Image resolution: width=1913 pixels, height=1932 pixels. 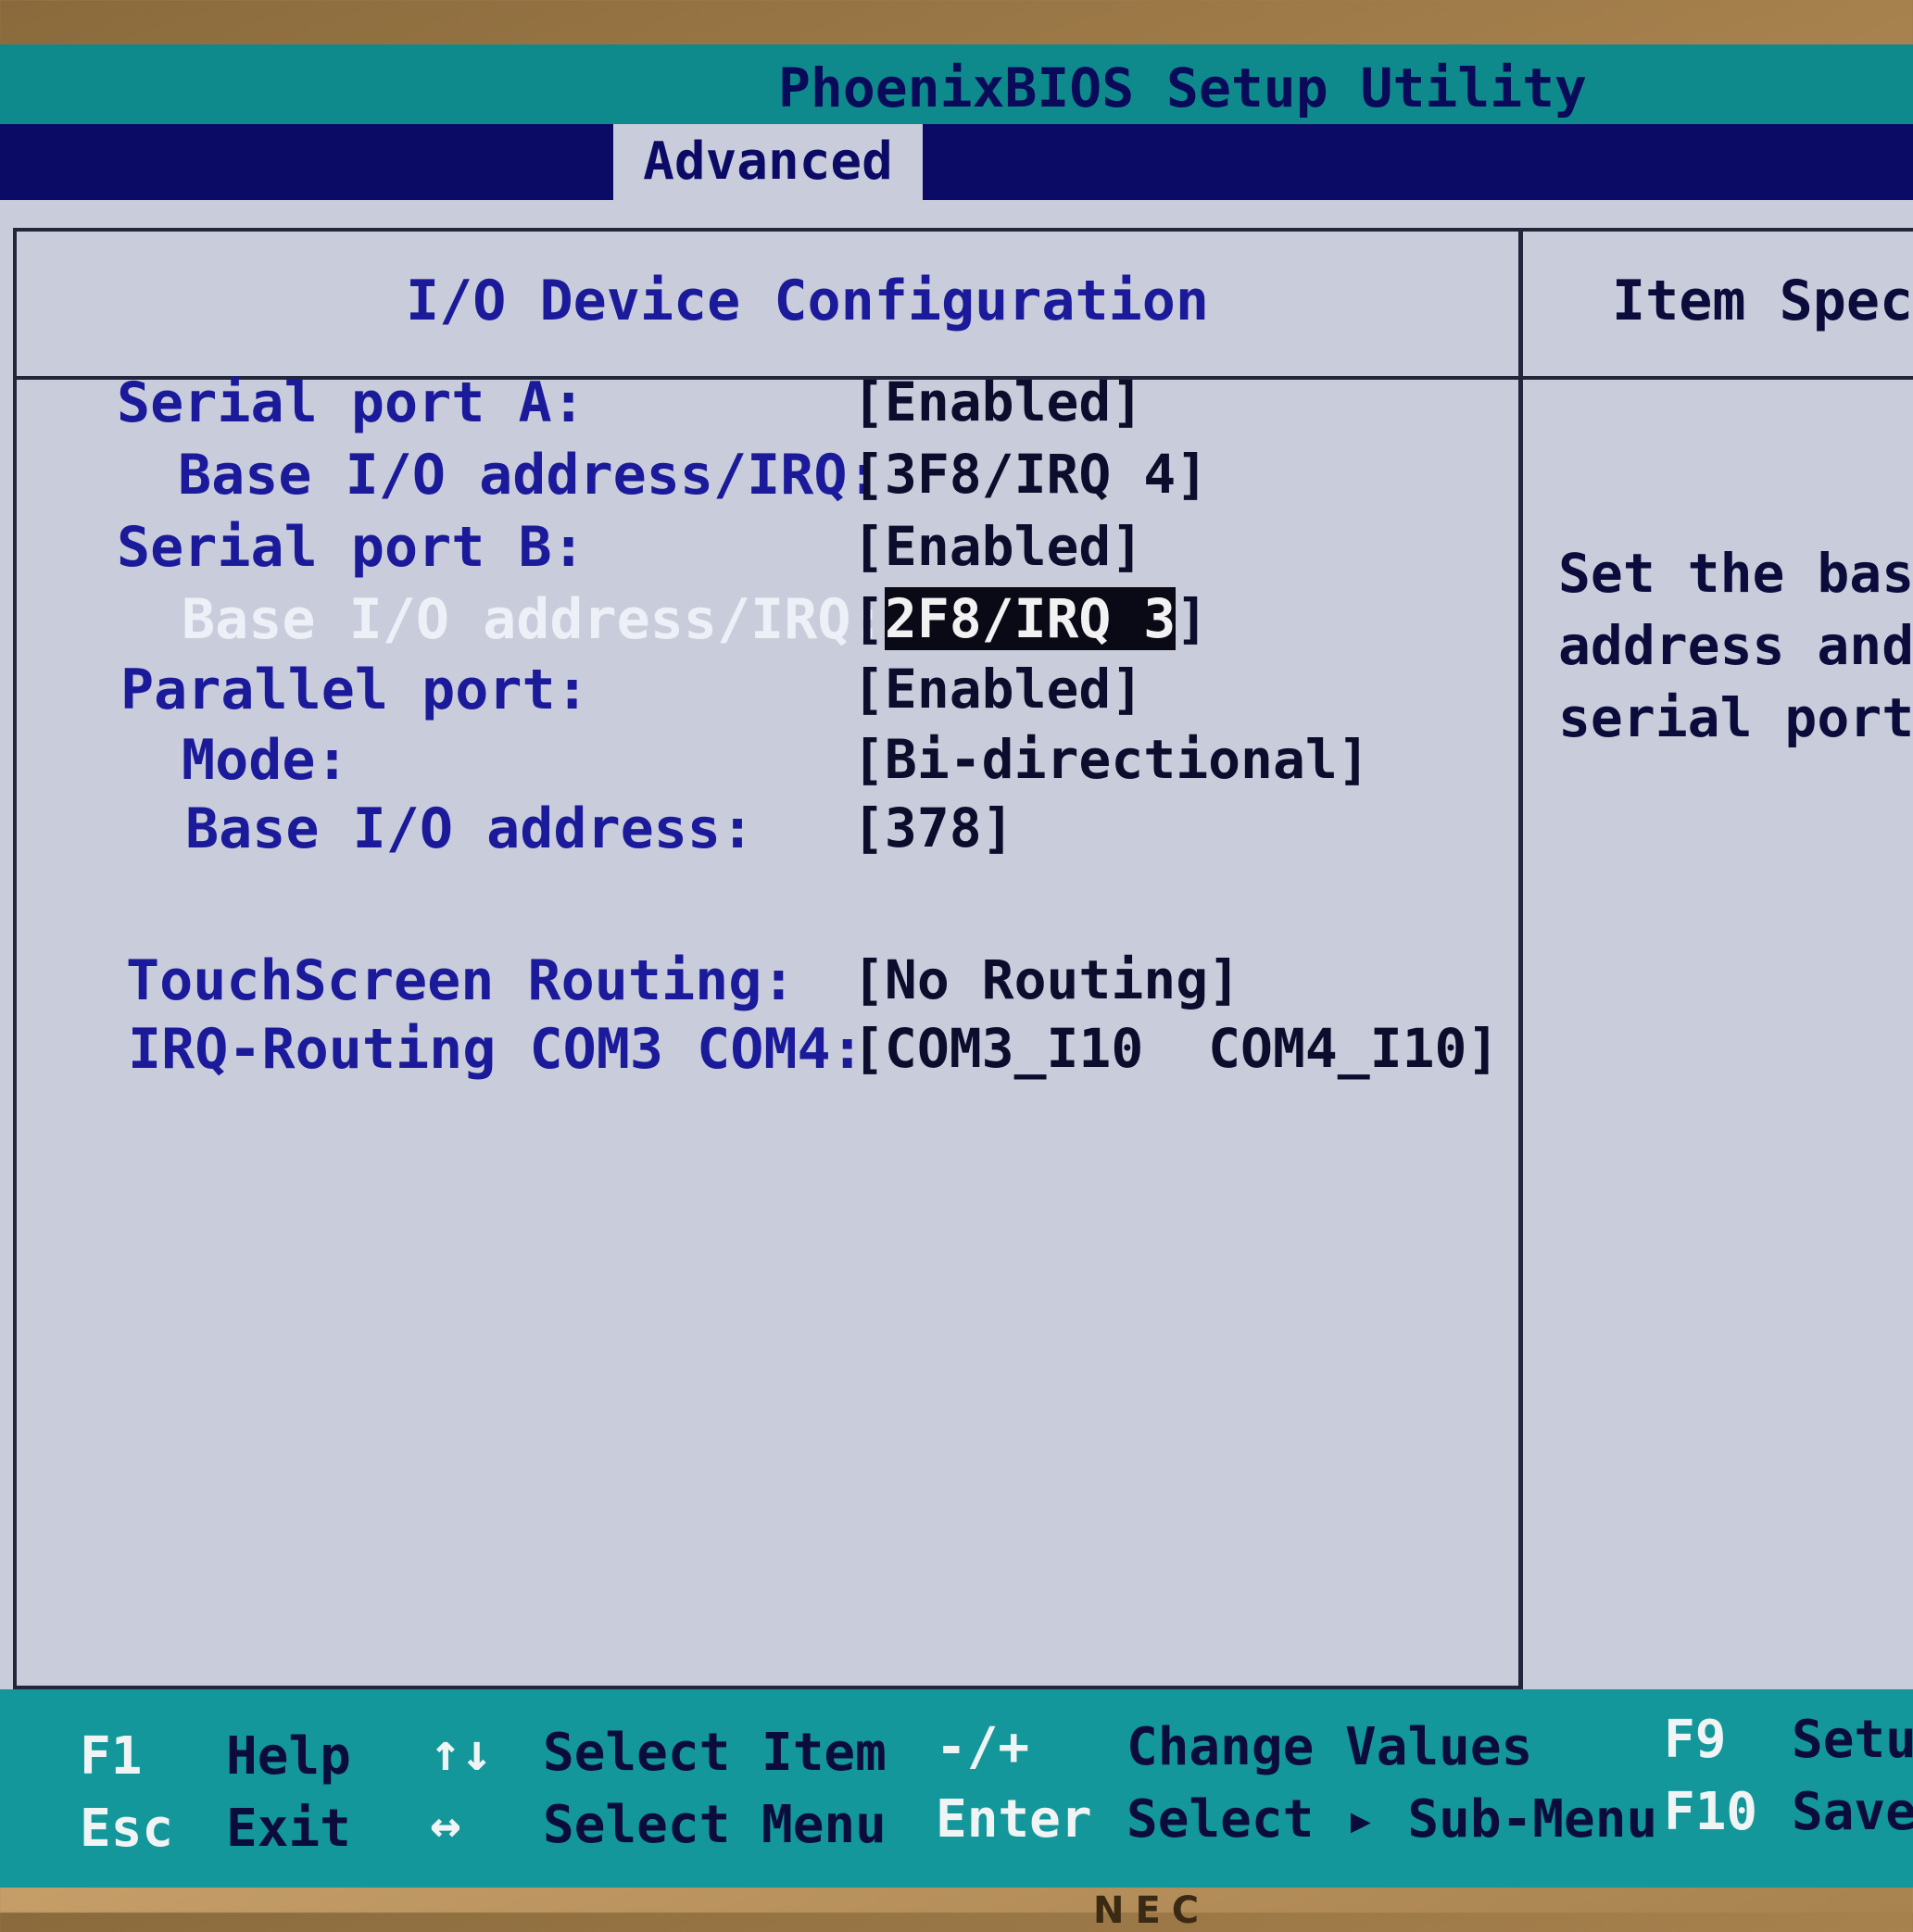 I want to click on key-change: -/+, so click(x=983, y=1747).